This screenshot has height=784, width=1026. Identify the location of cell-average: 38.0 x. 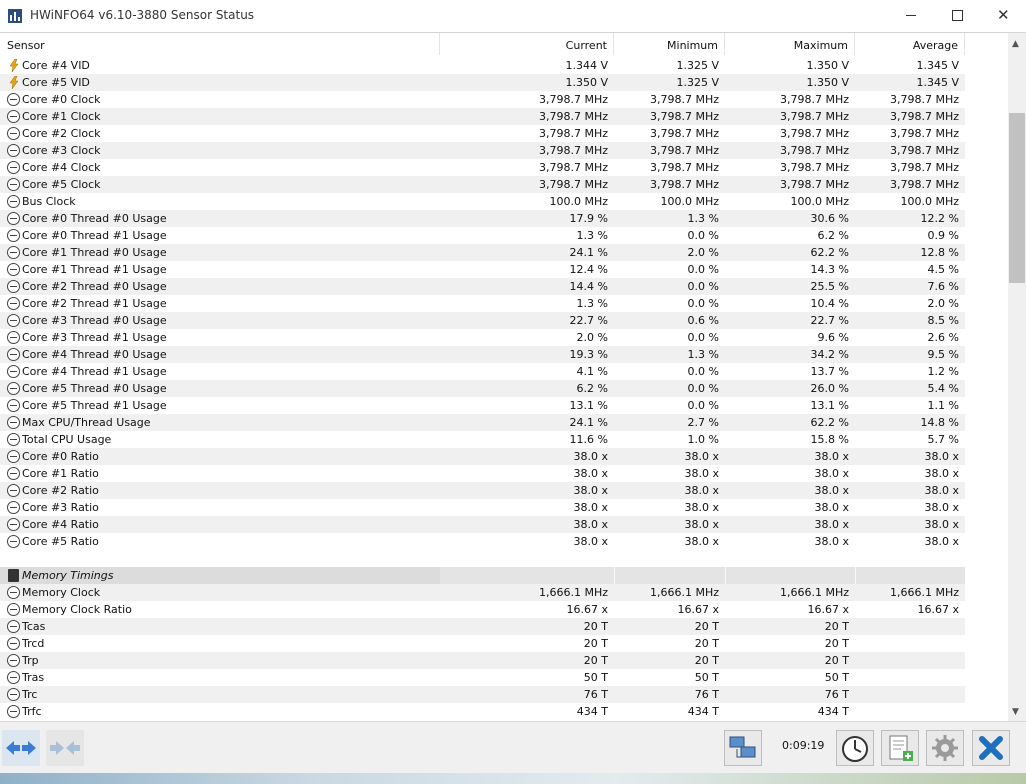
(942, 473).